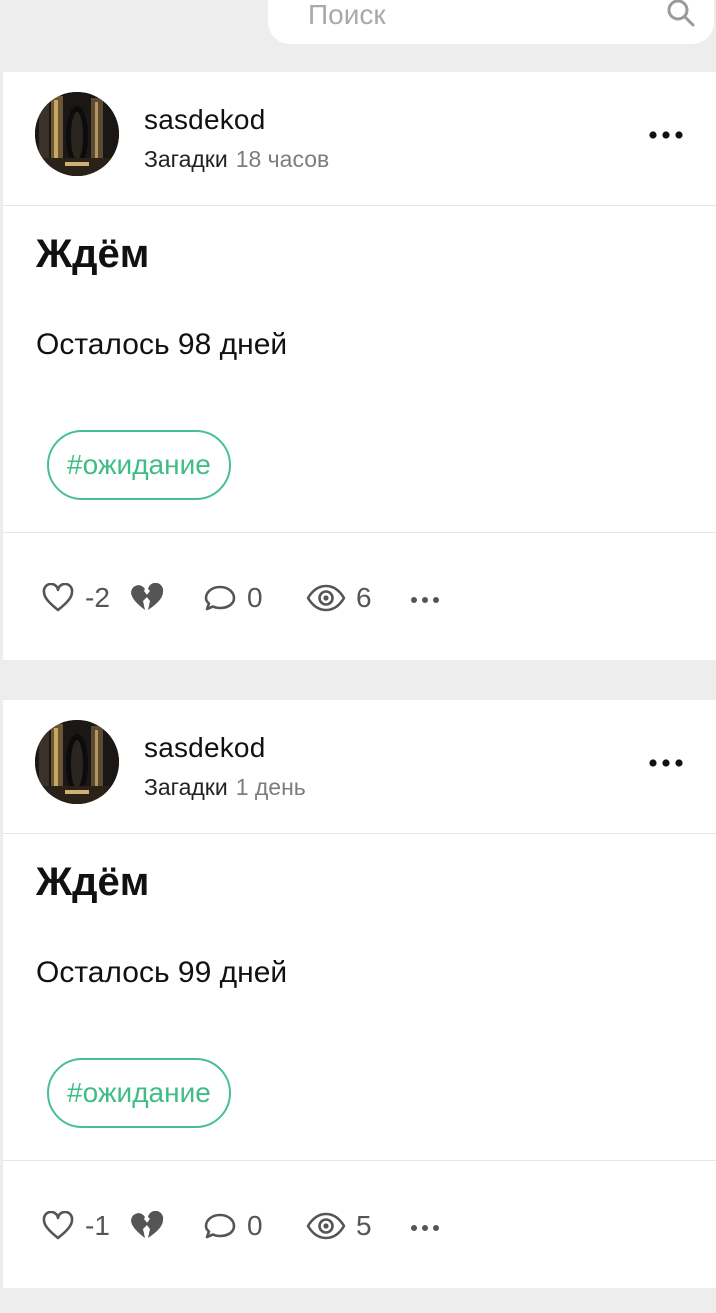 This screenshot has width=716, height=1313. I want to click on post-meta: Загадки 18 часов, so click(236, 159).